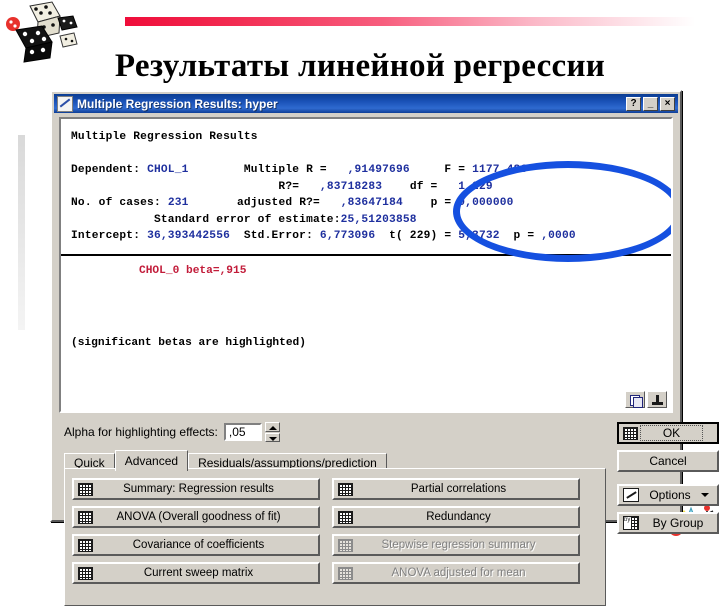 This screenshot has width=720, height=606. What do you see at coordinates (667, 103) in the screenshot?
I see `close-button: ×` at bounding box center [667, 103].